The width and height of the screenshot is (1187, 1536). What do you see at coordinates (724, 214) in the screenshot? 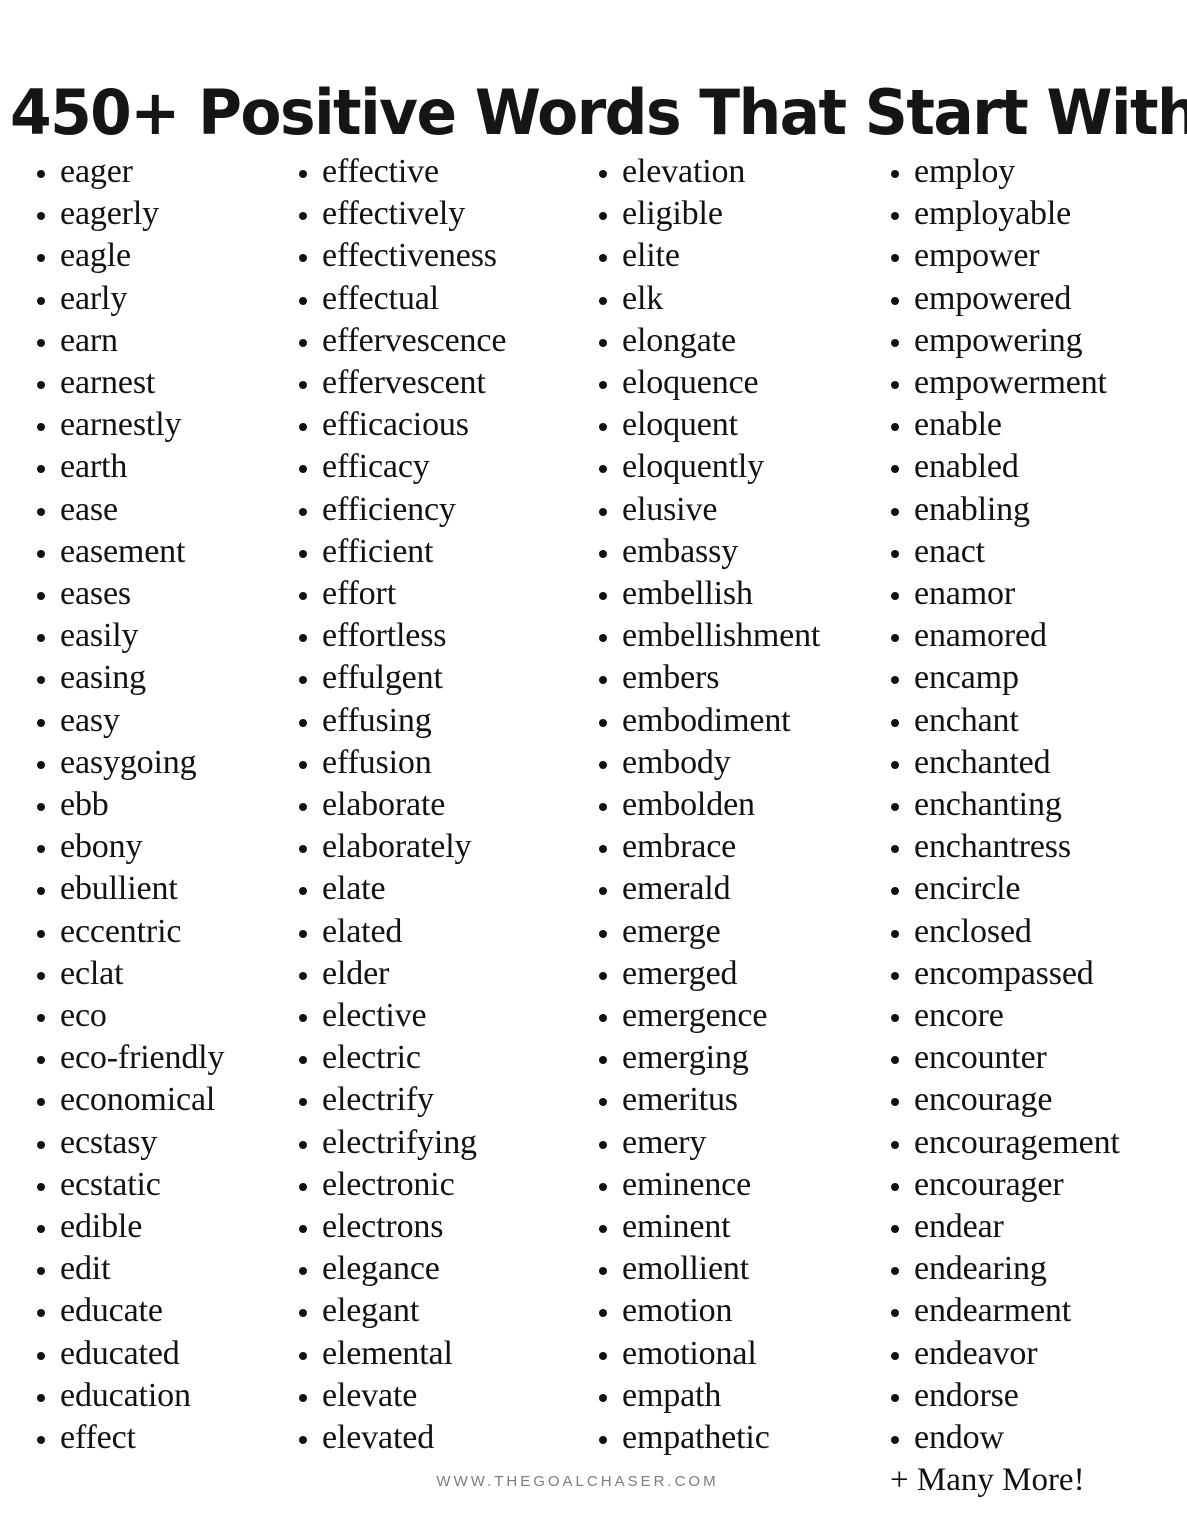
I see `list-item: eligible` at bounding box center [724, 214].